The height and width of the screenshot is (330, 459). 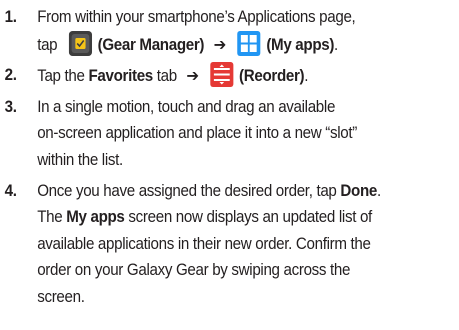 What do you see at coordinates (358, 190) in the screenshot?
I see `done-label: Done` at bounding box center [358, 190].